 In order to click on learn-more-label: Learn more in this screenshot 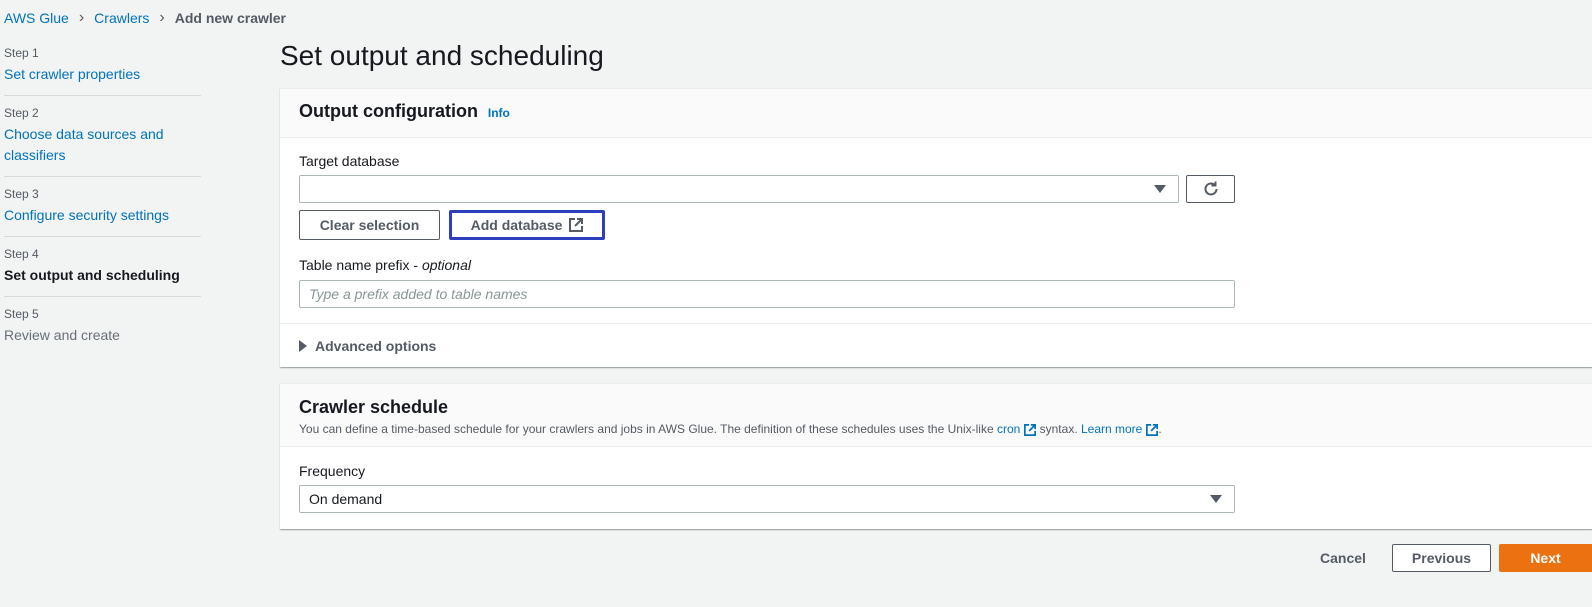, I will do `click(1111, 429)`.